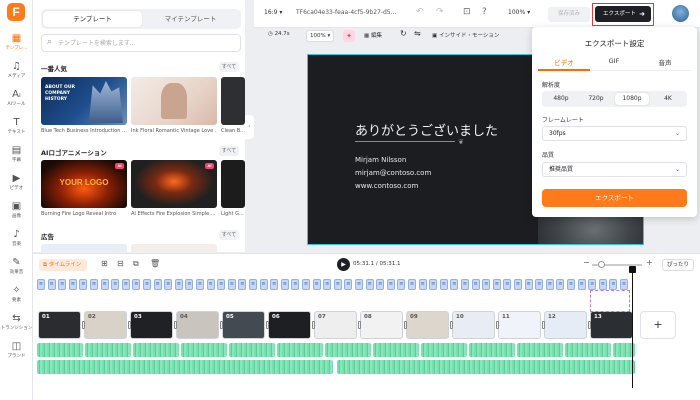 The width and height of the screenshot is (700, 400). What do you see at coordinates (243, 325) in the screenshot?
I see `video-clip: 05` at bounding box center [243, 325].